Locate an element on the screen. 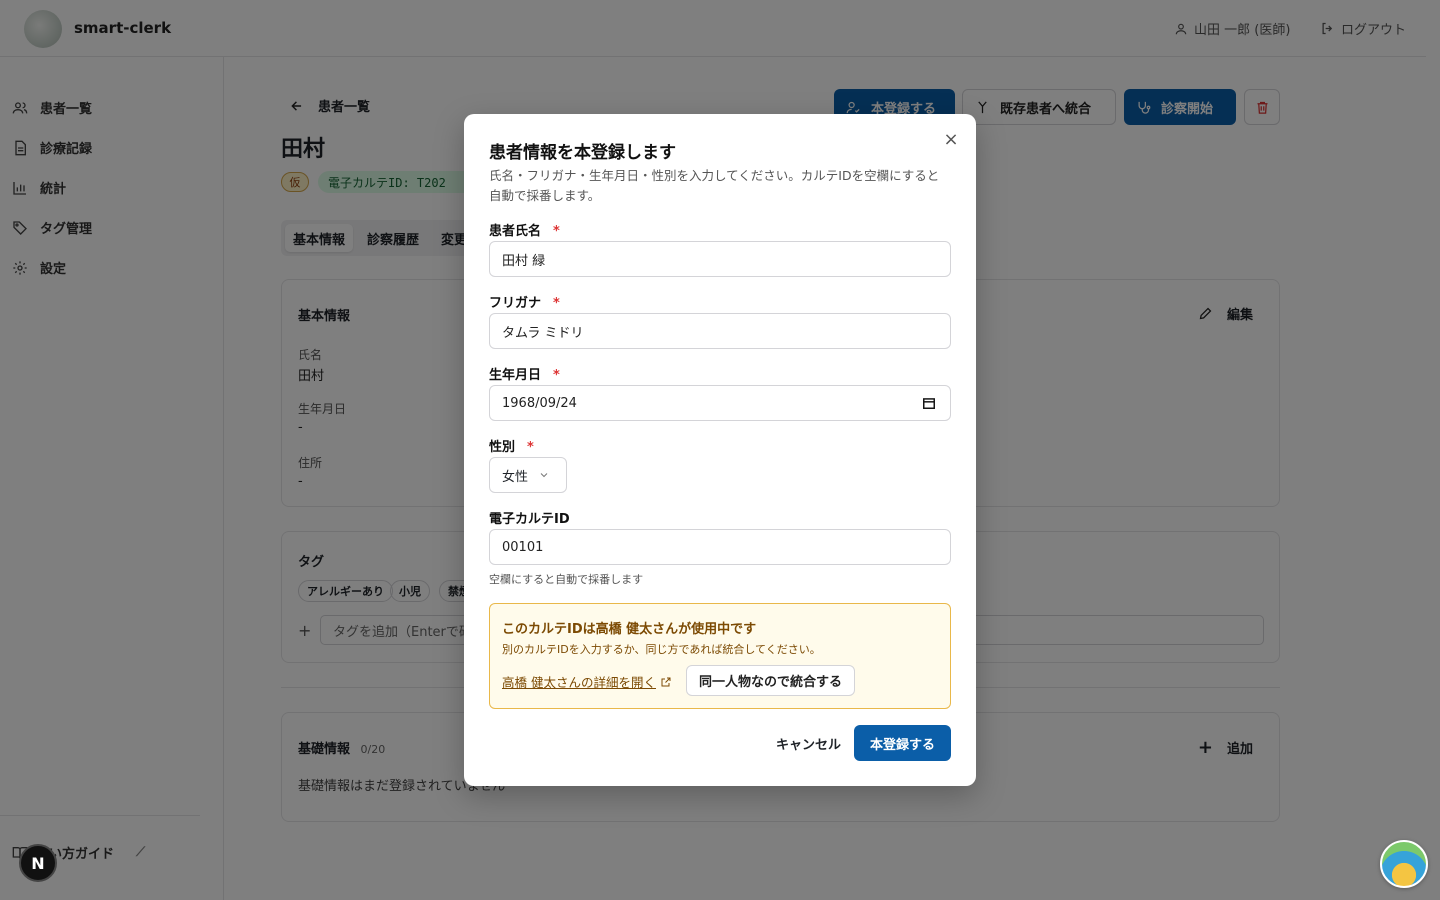 The height and width of the screenshot is (900, 1440). dev-tools-badge: N is located at coordinates (38, 863).